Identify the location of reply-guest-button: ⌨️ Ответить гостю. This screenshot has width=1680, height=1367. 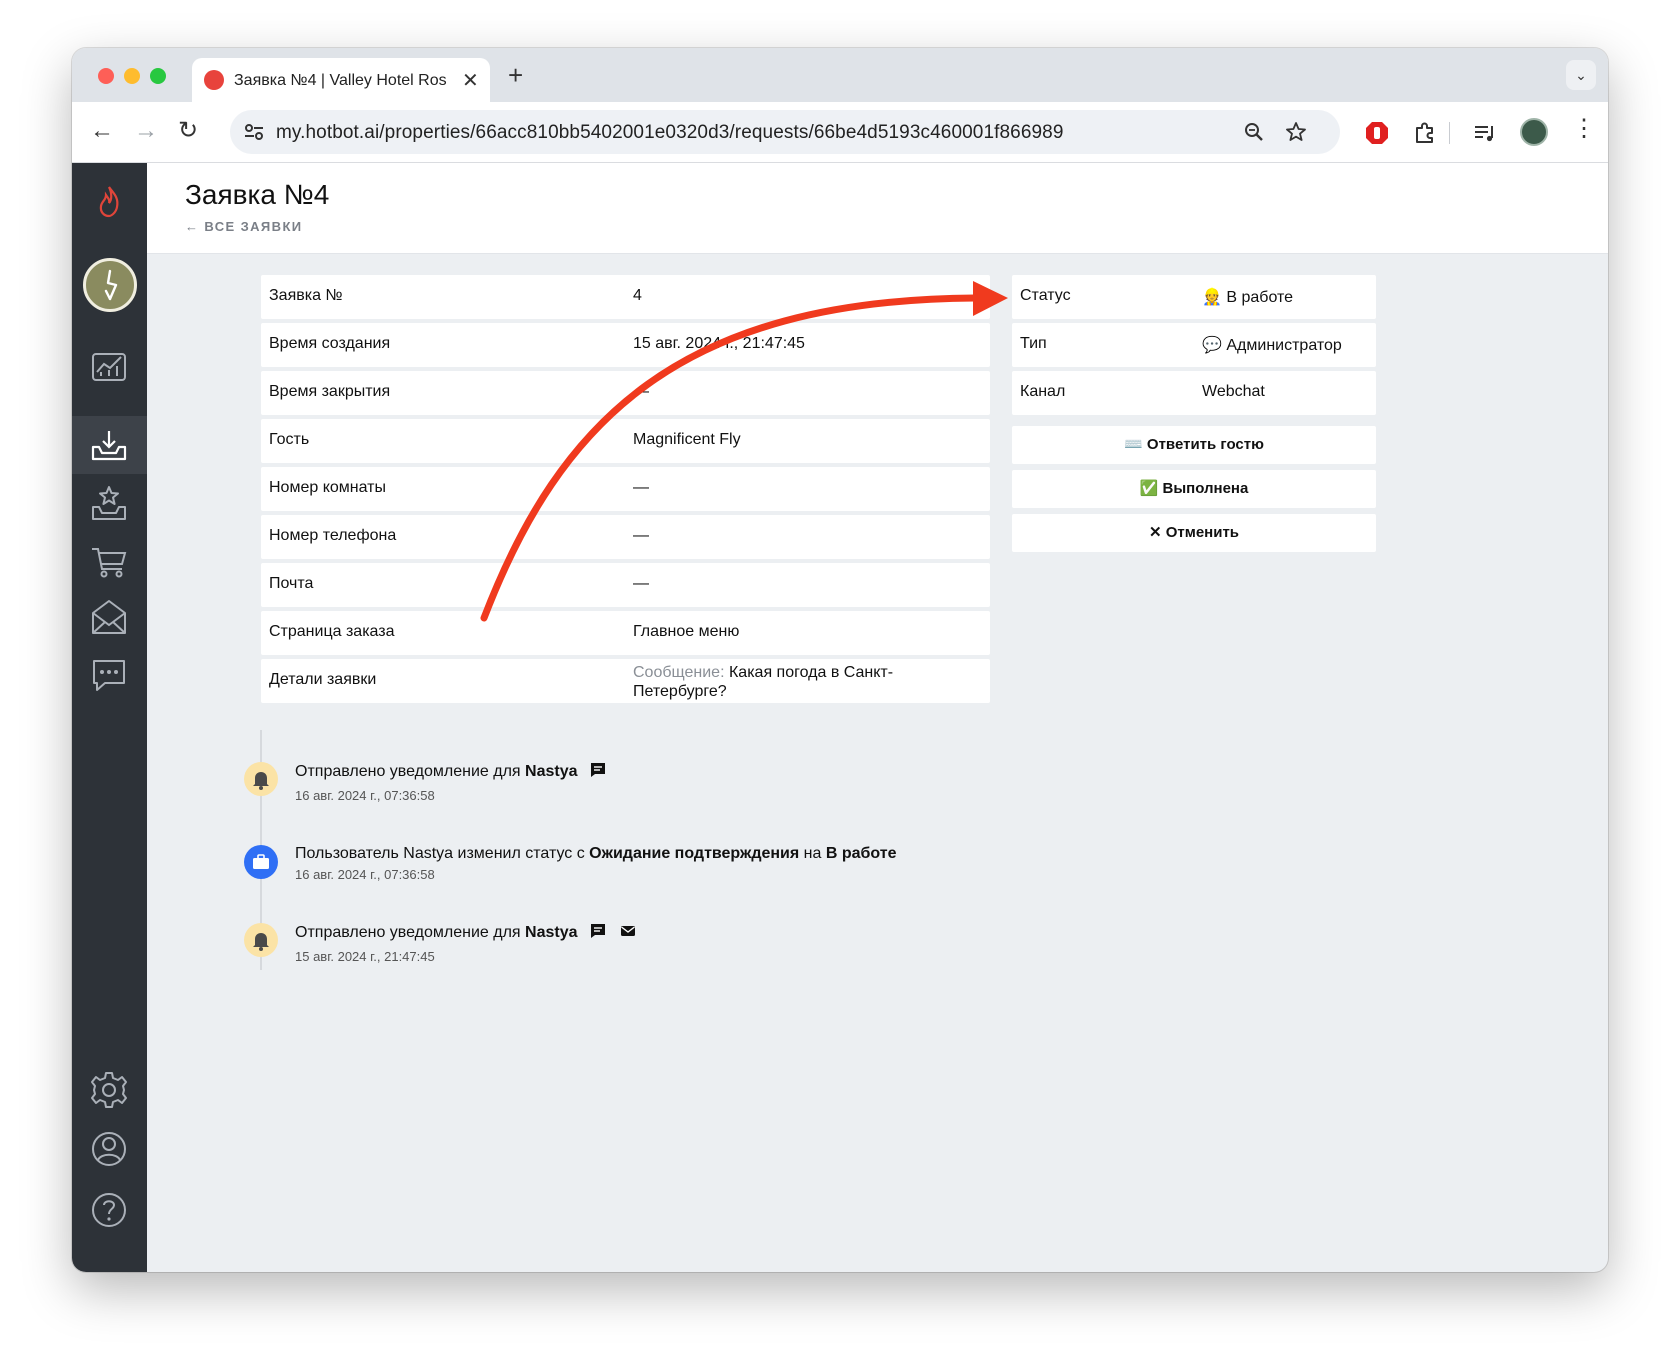
(1194, 445).